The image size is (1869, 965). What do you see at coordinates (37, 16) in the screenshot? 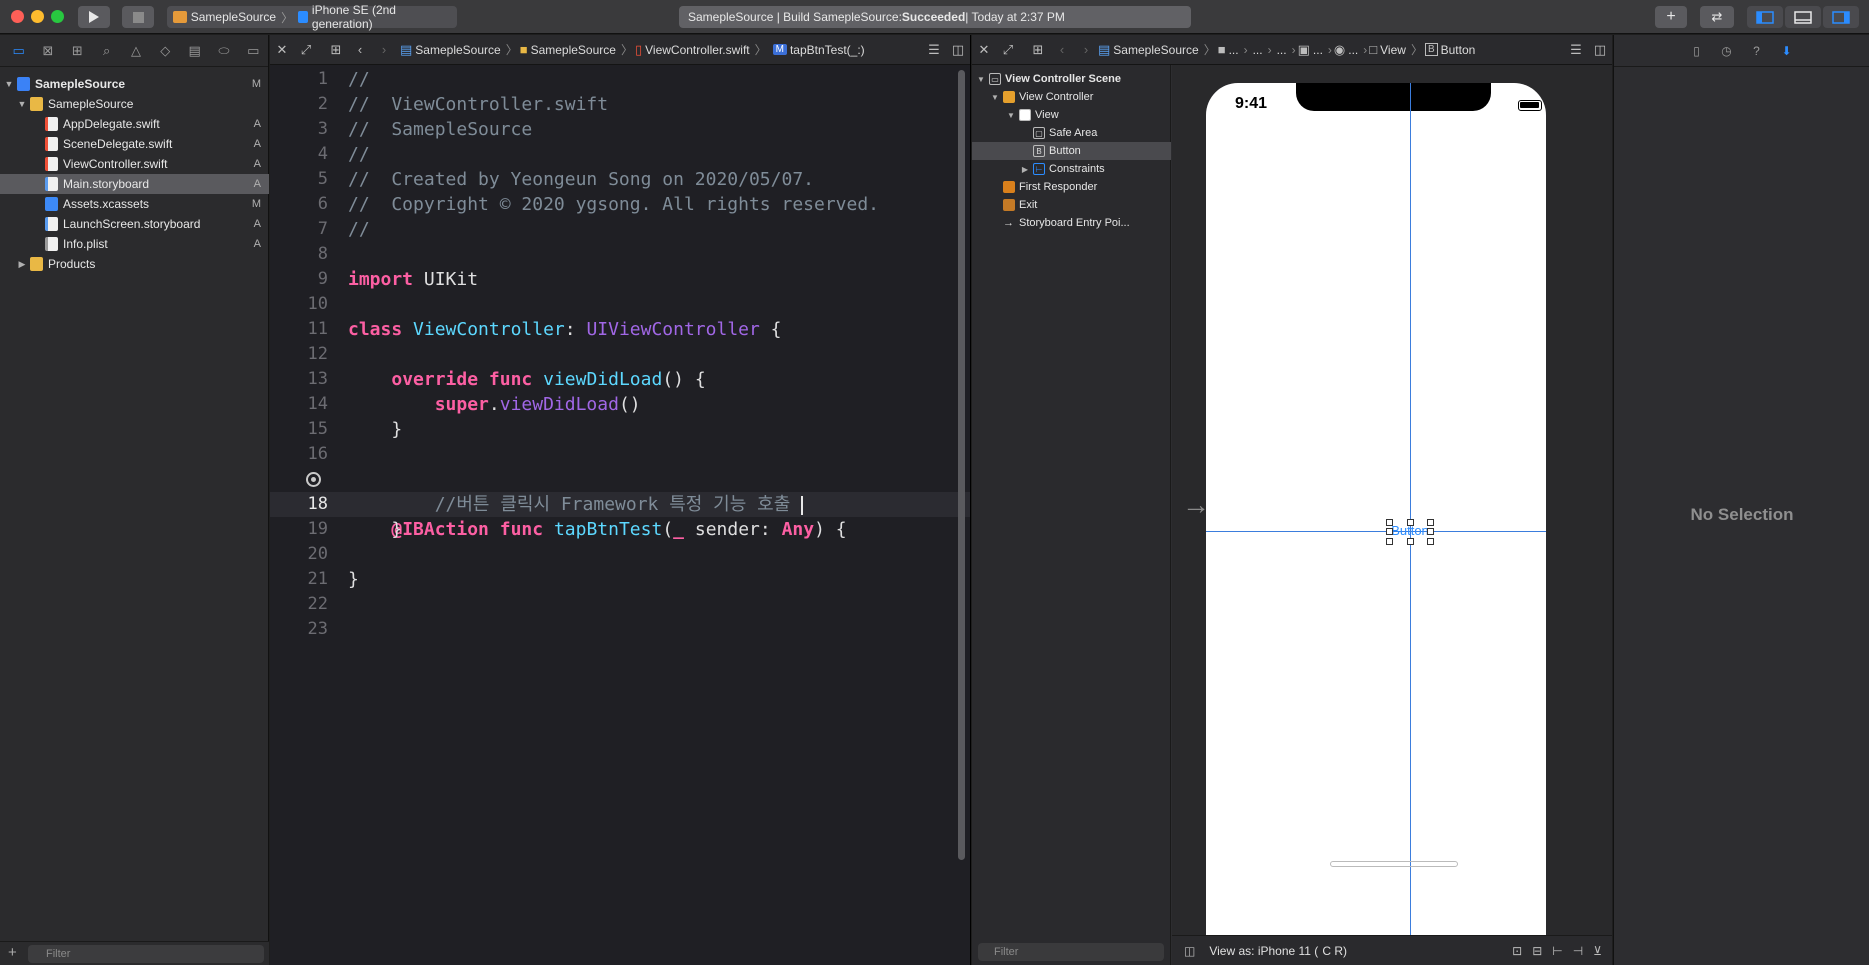
I see `minimize-window-button` at bounding box center [37, 16].